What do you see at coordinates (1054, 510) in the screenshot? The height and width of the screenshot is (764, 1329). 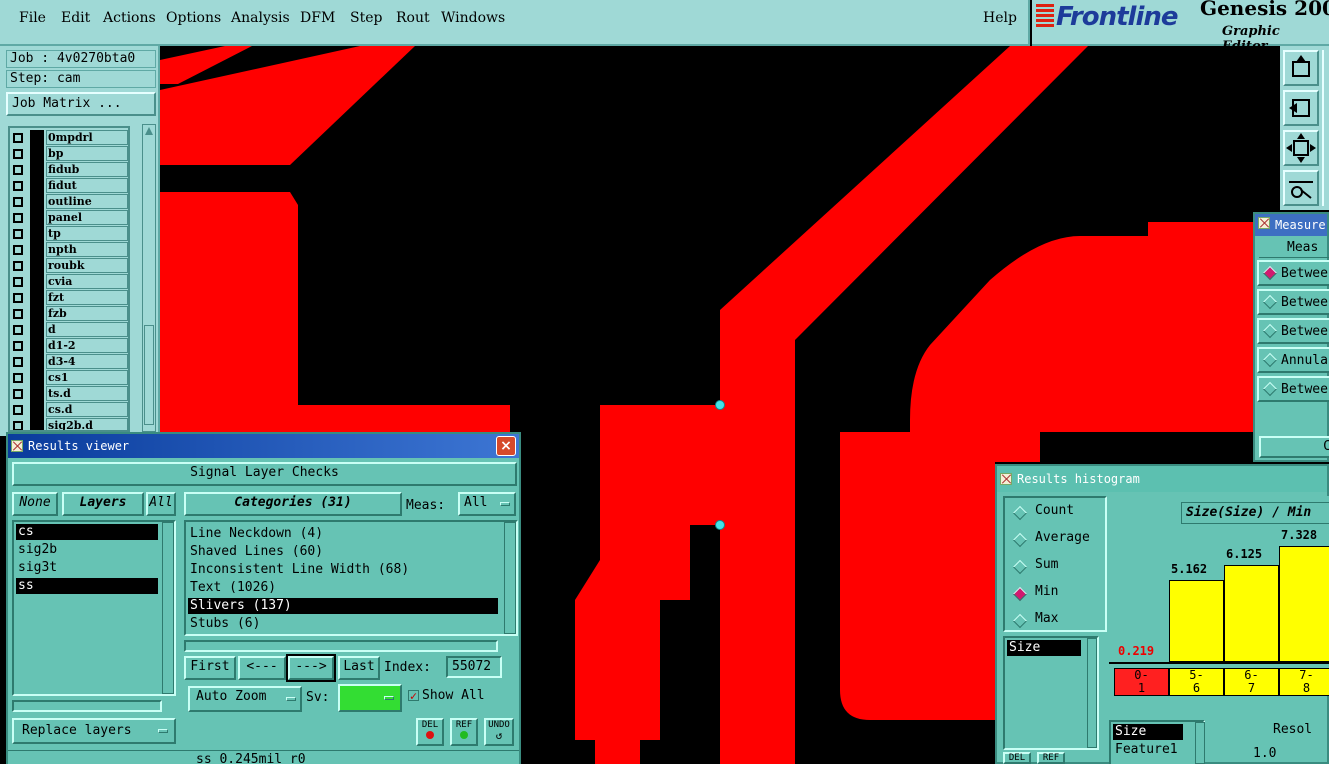 I see `option-count: Count` at bounding box center [1054, 510].